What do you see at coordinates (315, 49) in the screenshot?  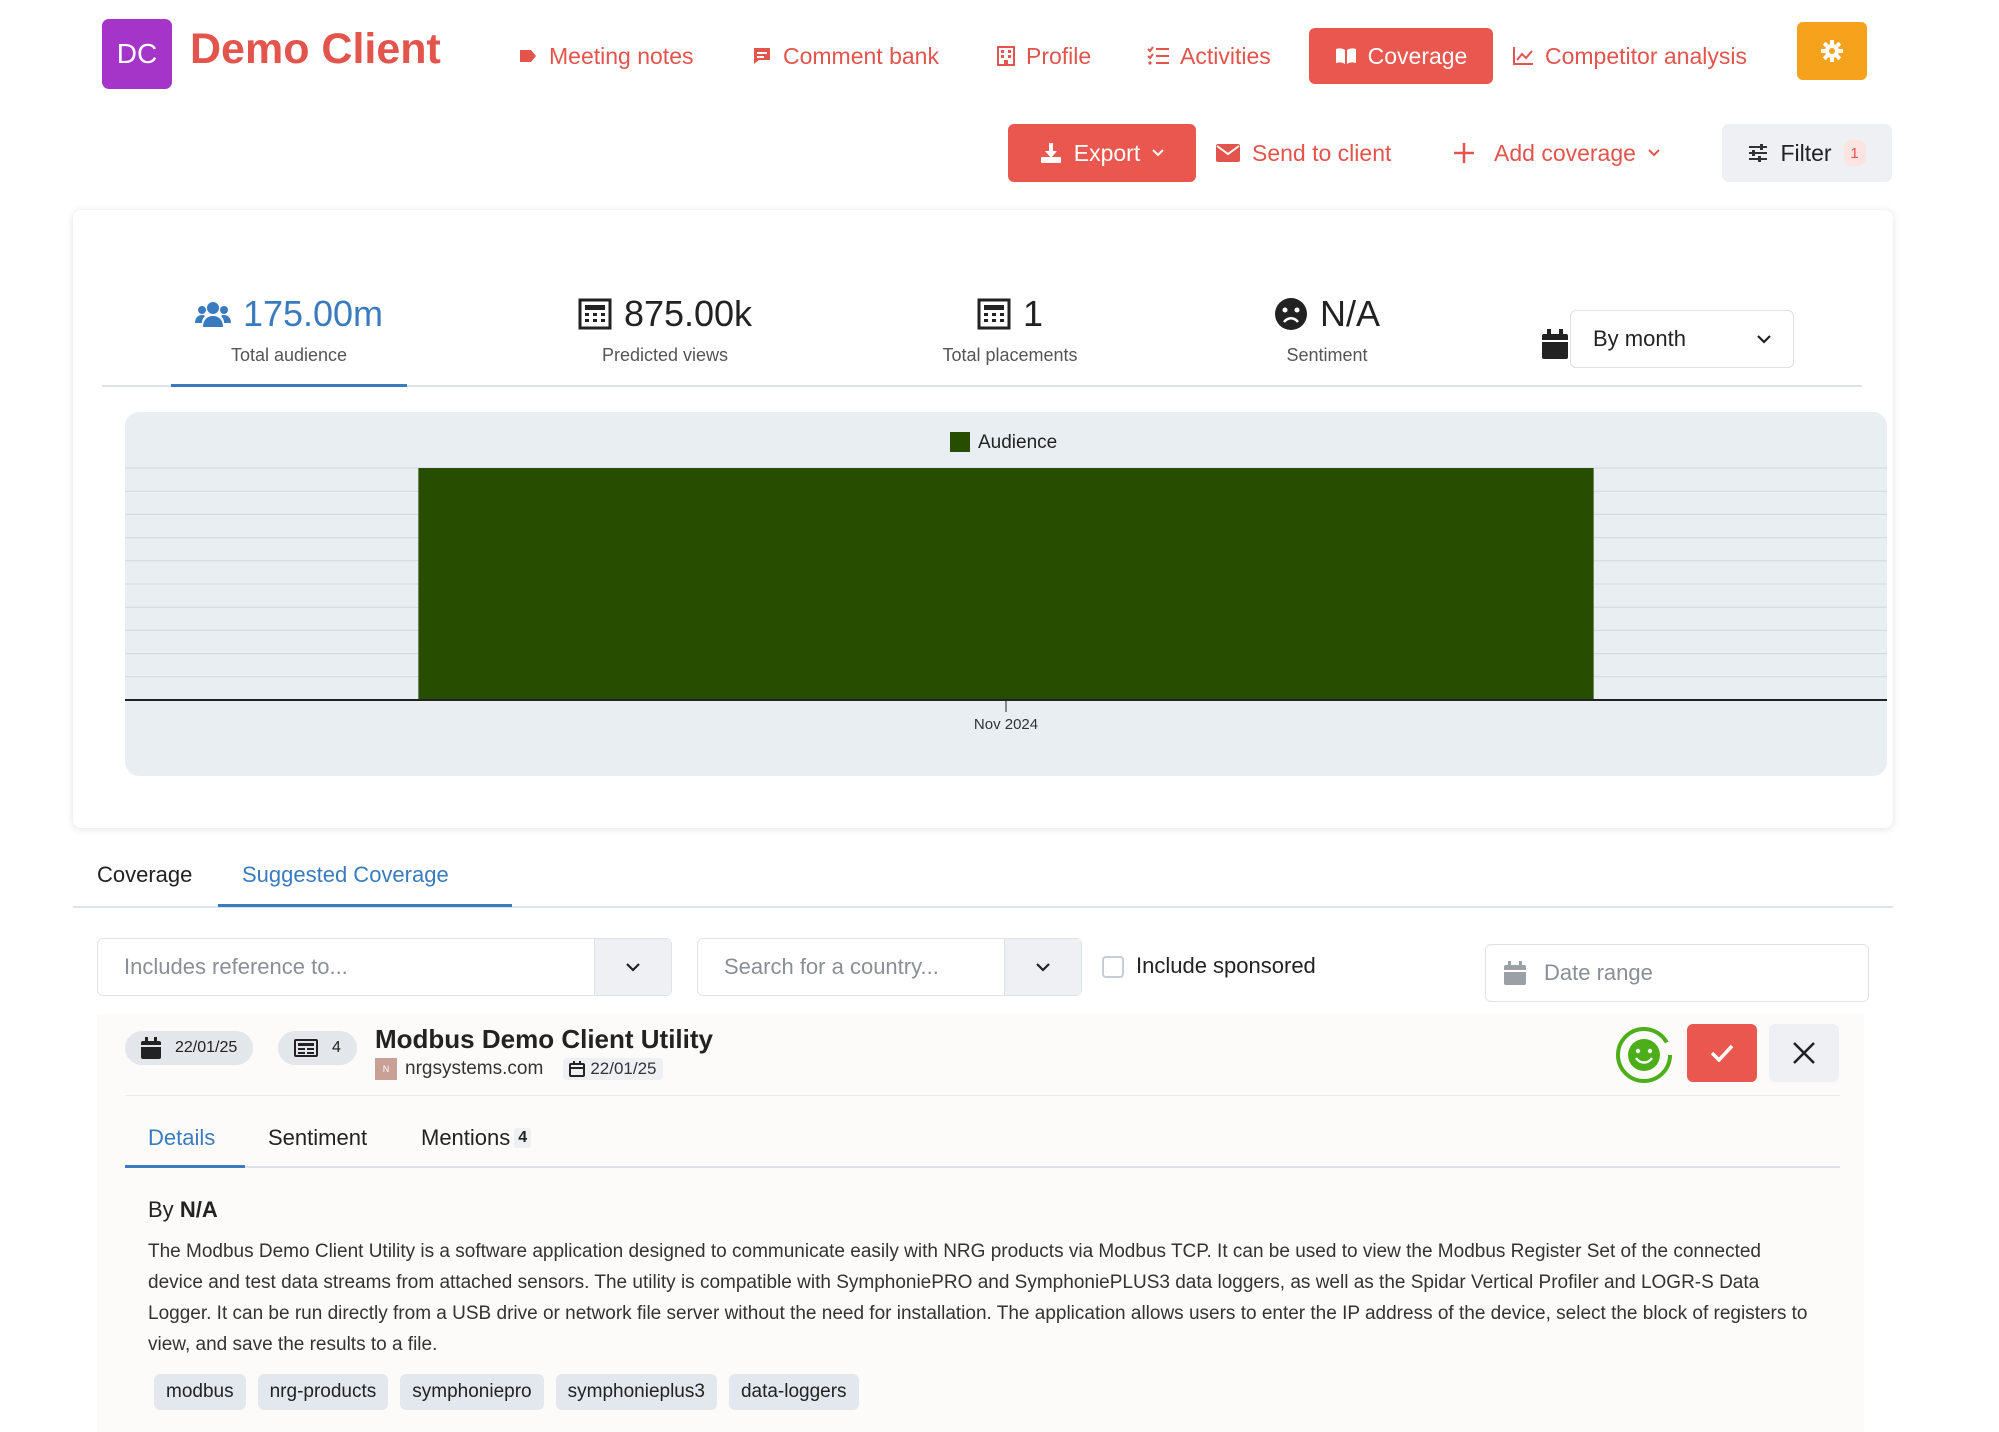 I see `client-name: Demo Client` at bounding box center [315, 49].